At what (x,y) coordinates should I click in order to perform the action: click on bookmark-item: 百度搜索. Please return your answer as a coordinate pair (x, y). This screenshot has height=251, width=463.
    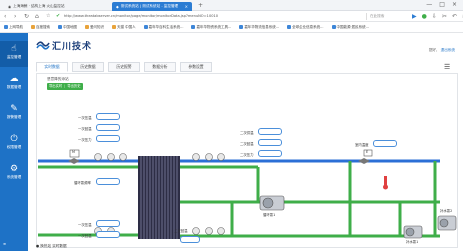
    Looking at the image, I should click on (40, 27).